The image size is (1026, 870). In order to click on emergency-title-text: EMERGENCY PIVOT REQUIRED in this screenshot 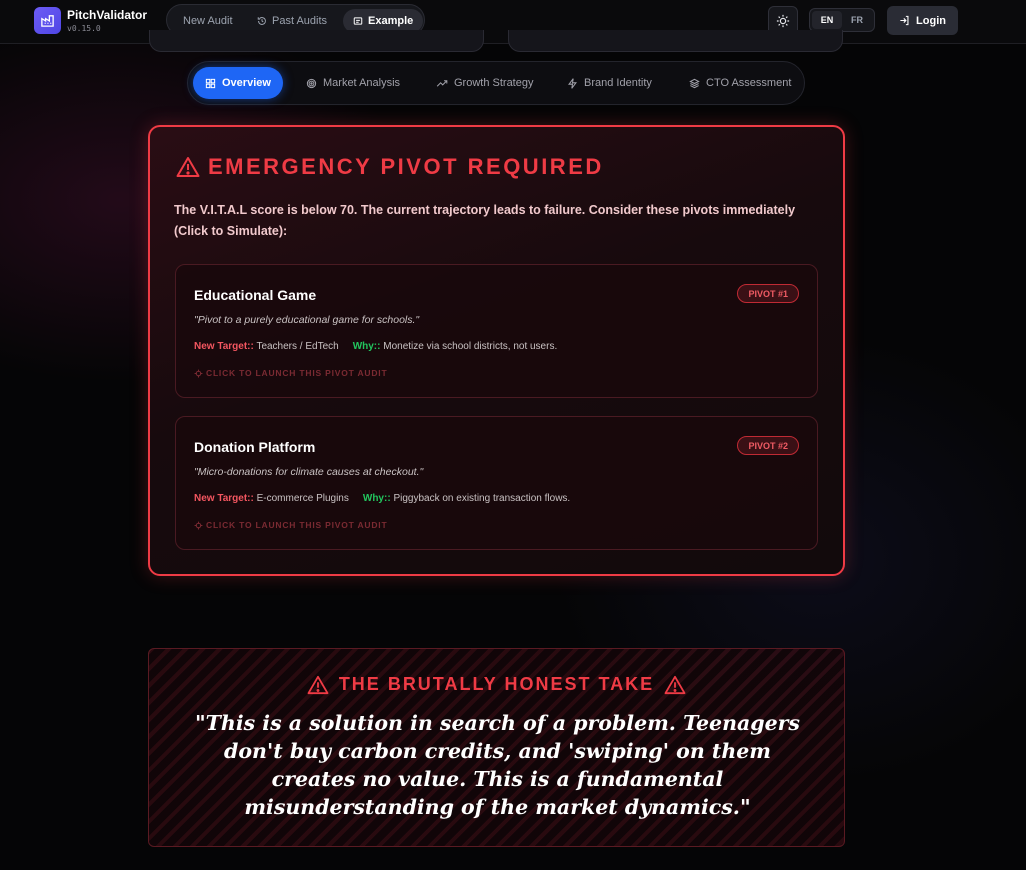, I will do `click(406, 166)`.